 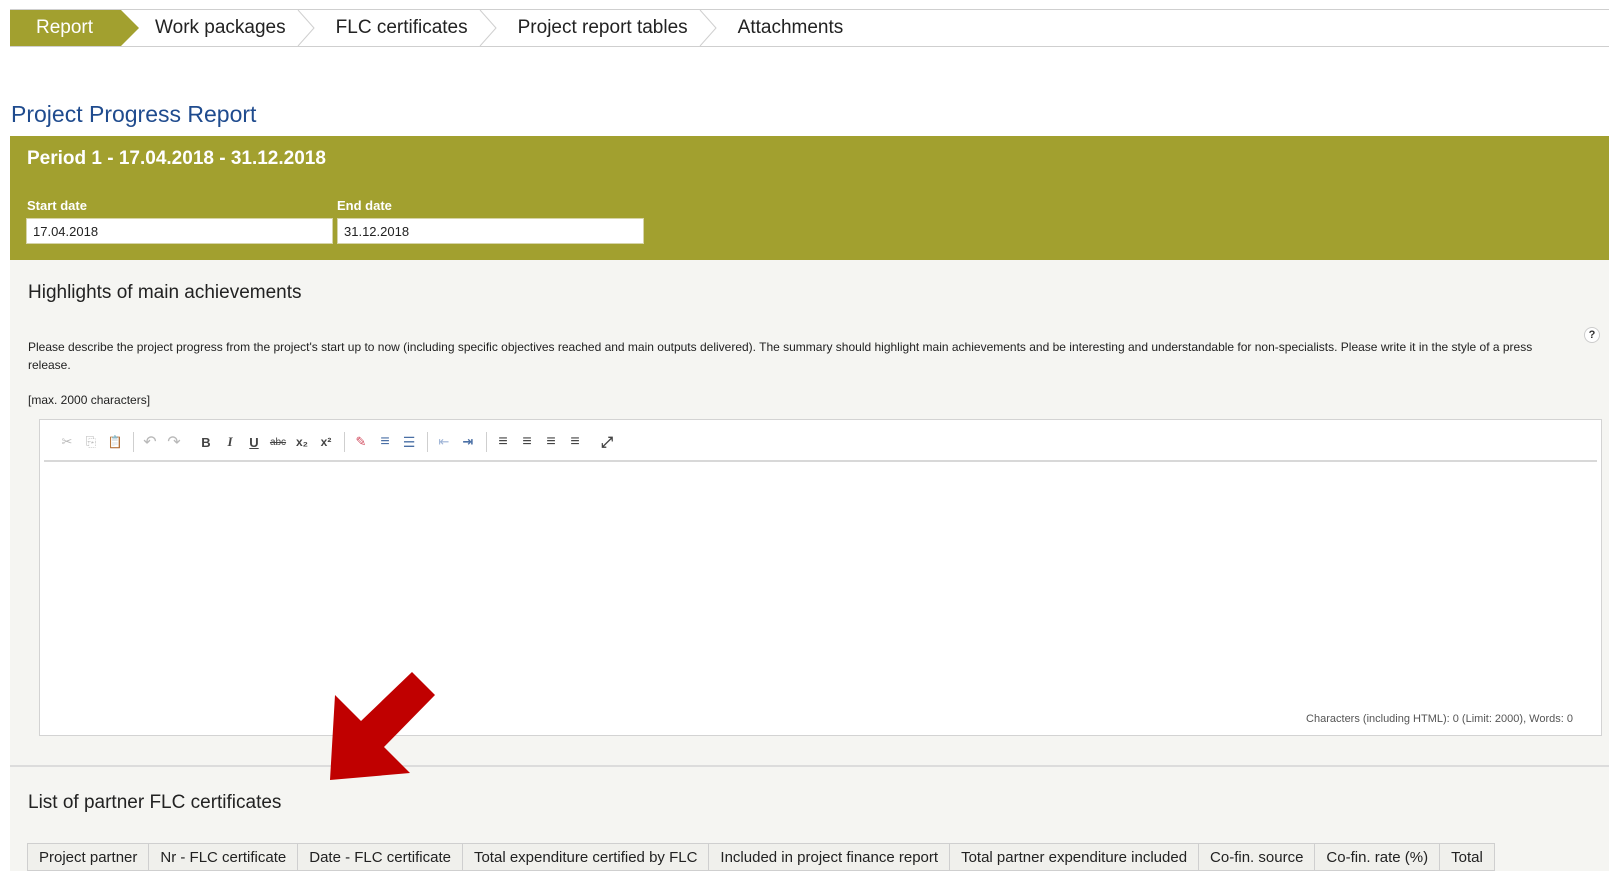 What do you see at coordinates (230, 442) in the screenshot?
I see `italic-icon: I` at bounding box center [230, 442].